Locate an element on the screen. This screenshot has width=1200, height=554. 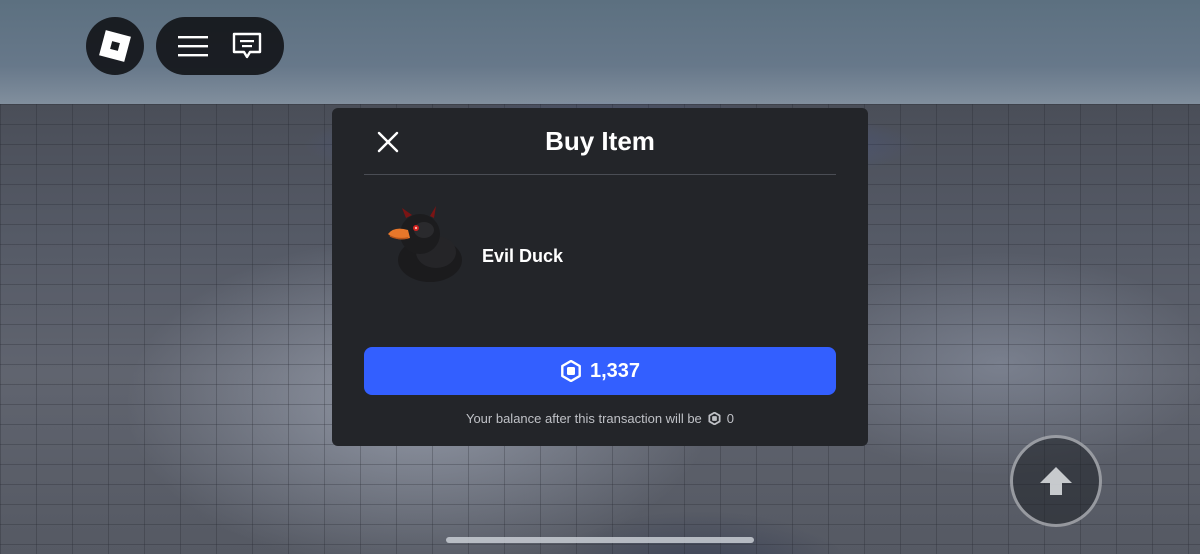
title-divider is located at coordinates (600, 174).